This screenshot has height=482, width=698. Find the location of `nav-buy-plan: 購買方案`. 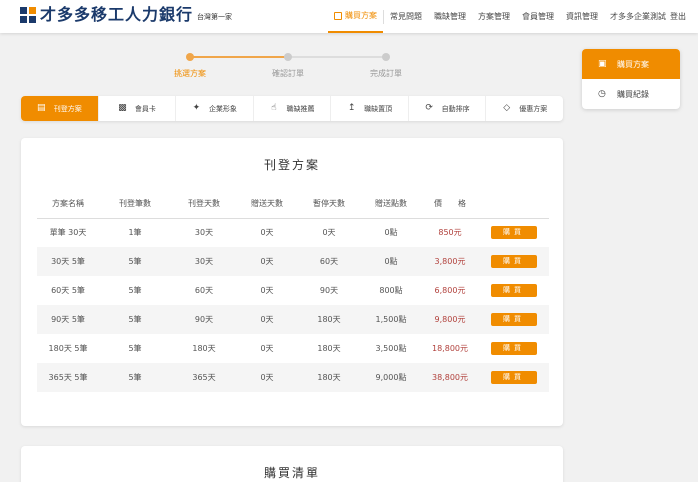

nav-buy-plan: 購買方案 is located at coordinates (355, 16).